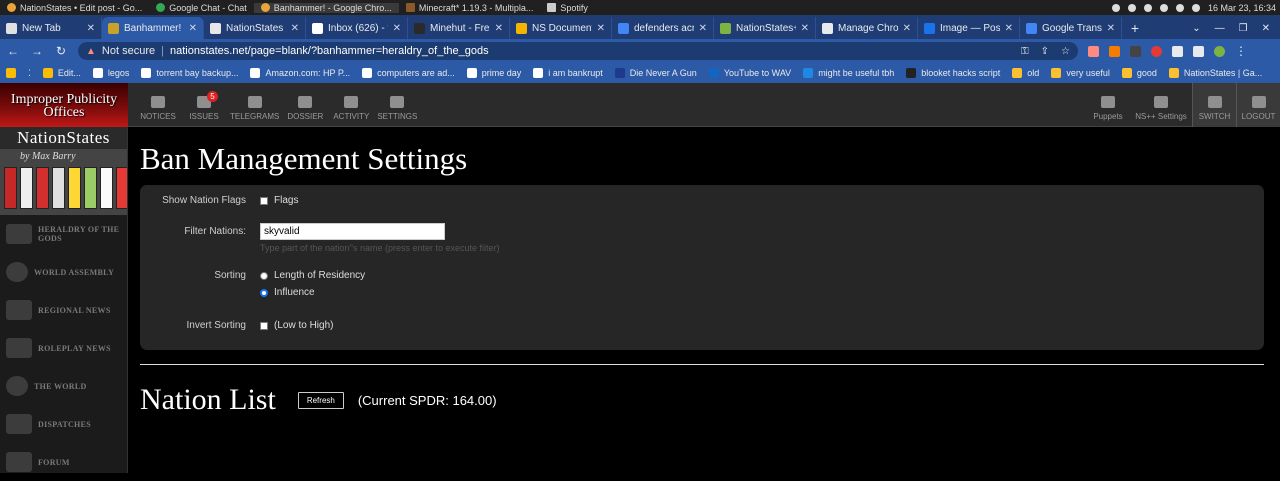  What do you see at coordinates (63, 348) in the screenshot?
I see `sidebar-item-roleplay-news: ROLEPLAY NEWS` at bounding box center [63, 348].